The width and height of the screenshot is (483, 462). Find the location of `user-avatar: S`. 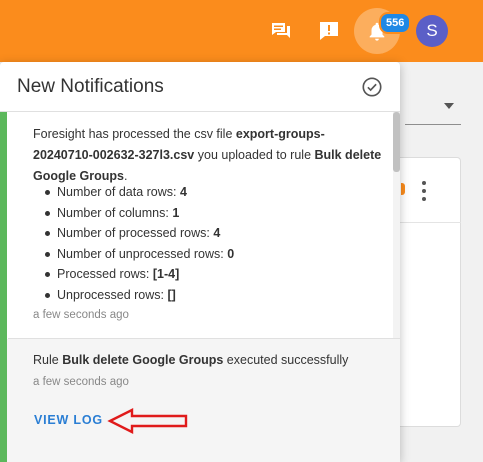

user-avatar: S is located at coordinates (432, 31).